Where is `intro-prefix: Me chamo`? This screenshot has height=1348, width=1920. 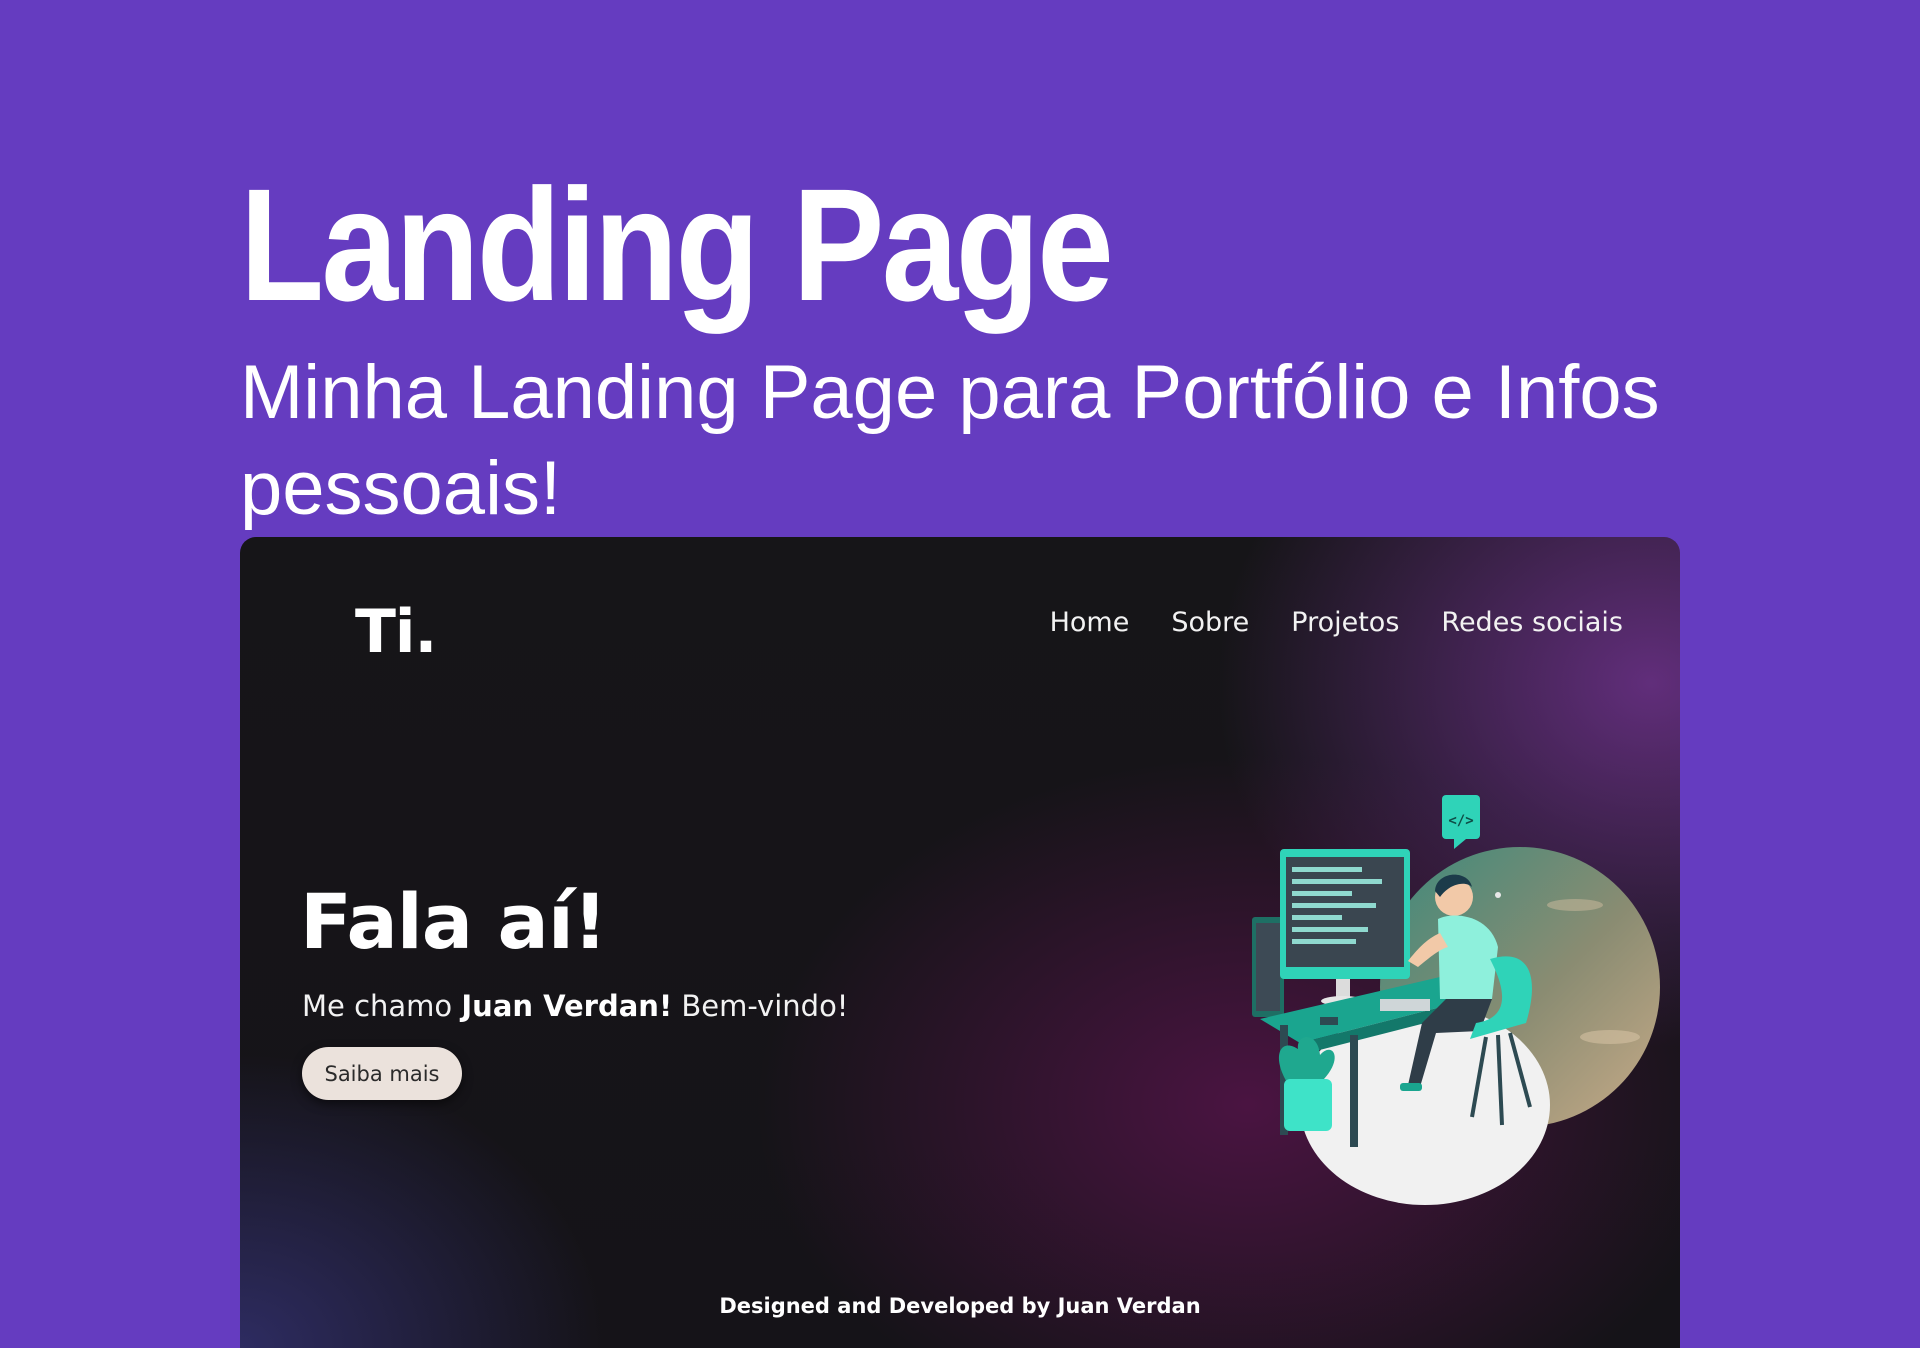
intro-prefix: Me chamo is located at coordinates (382, 1006).